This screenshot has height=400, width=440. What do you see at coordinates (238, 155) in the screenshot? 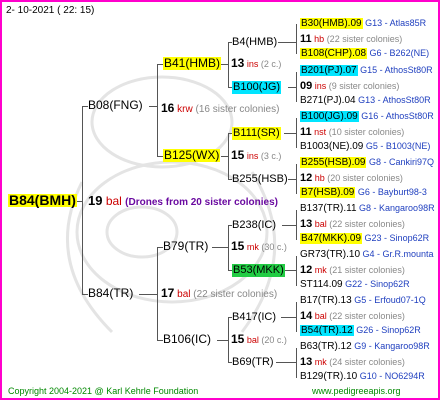
I see `fm-sister-count: 15` at bounding box center [238, 155].